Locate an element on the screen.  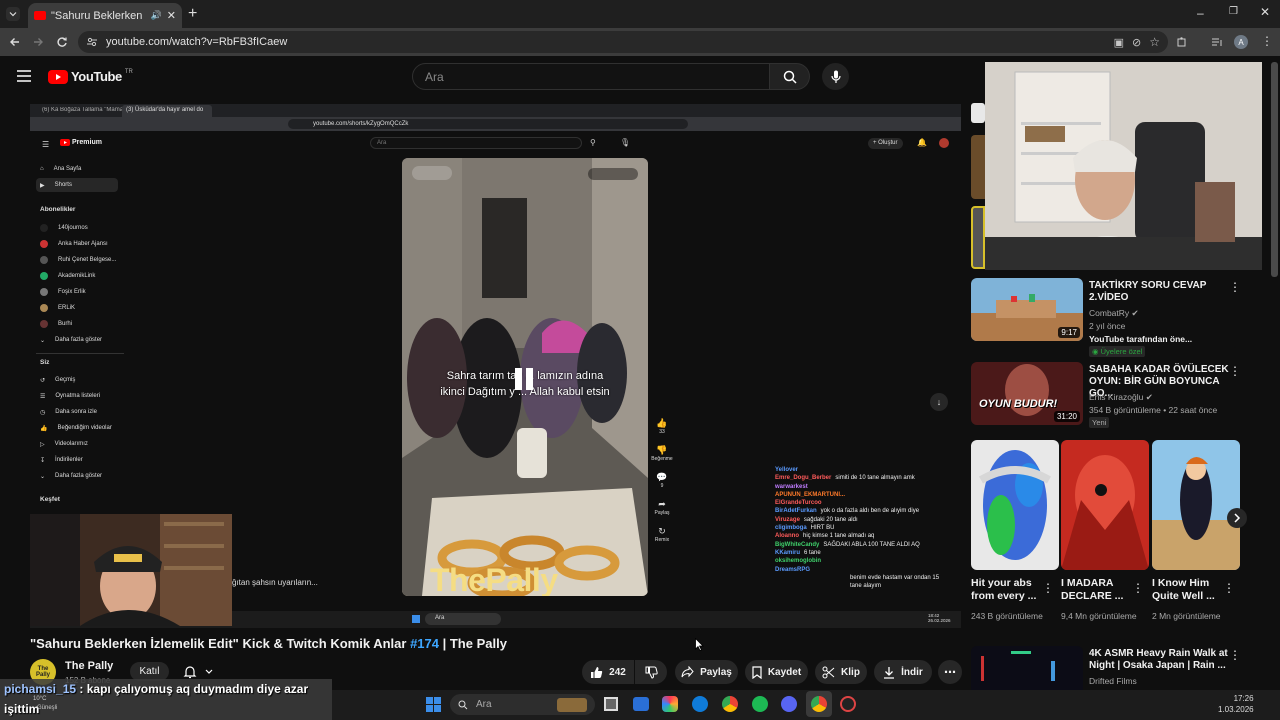
share-button: Paylaş is located at coordinates (706, 672).